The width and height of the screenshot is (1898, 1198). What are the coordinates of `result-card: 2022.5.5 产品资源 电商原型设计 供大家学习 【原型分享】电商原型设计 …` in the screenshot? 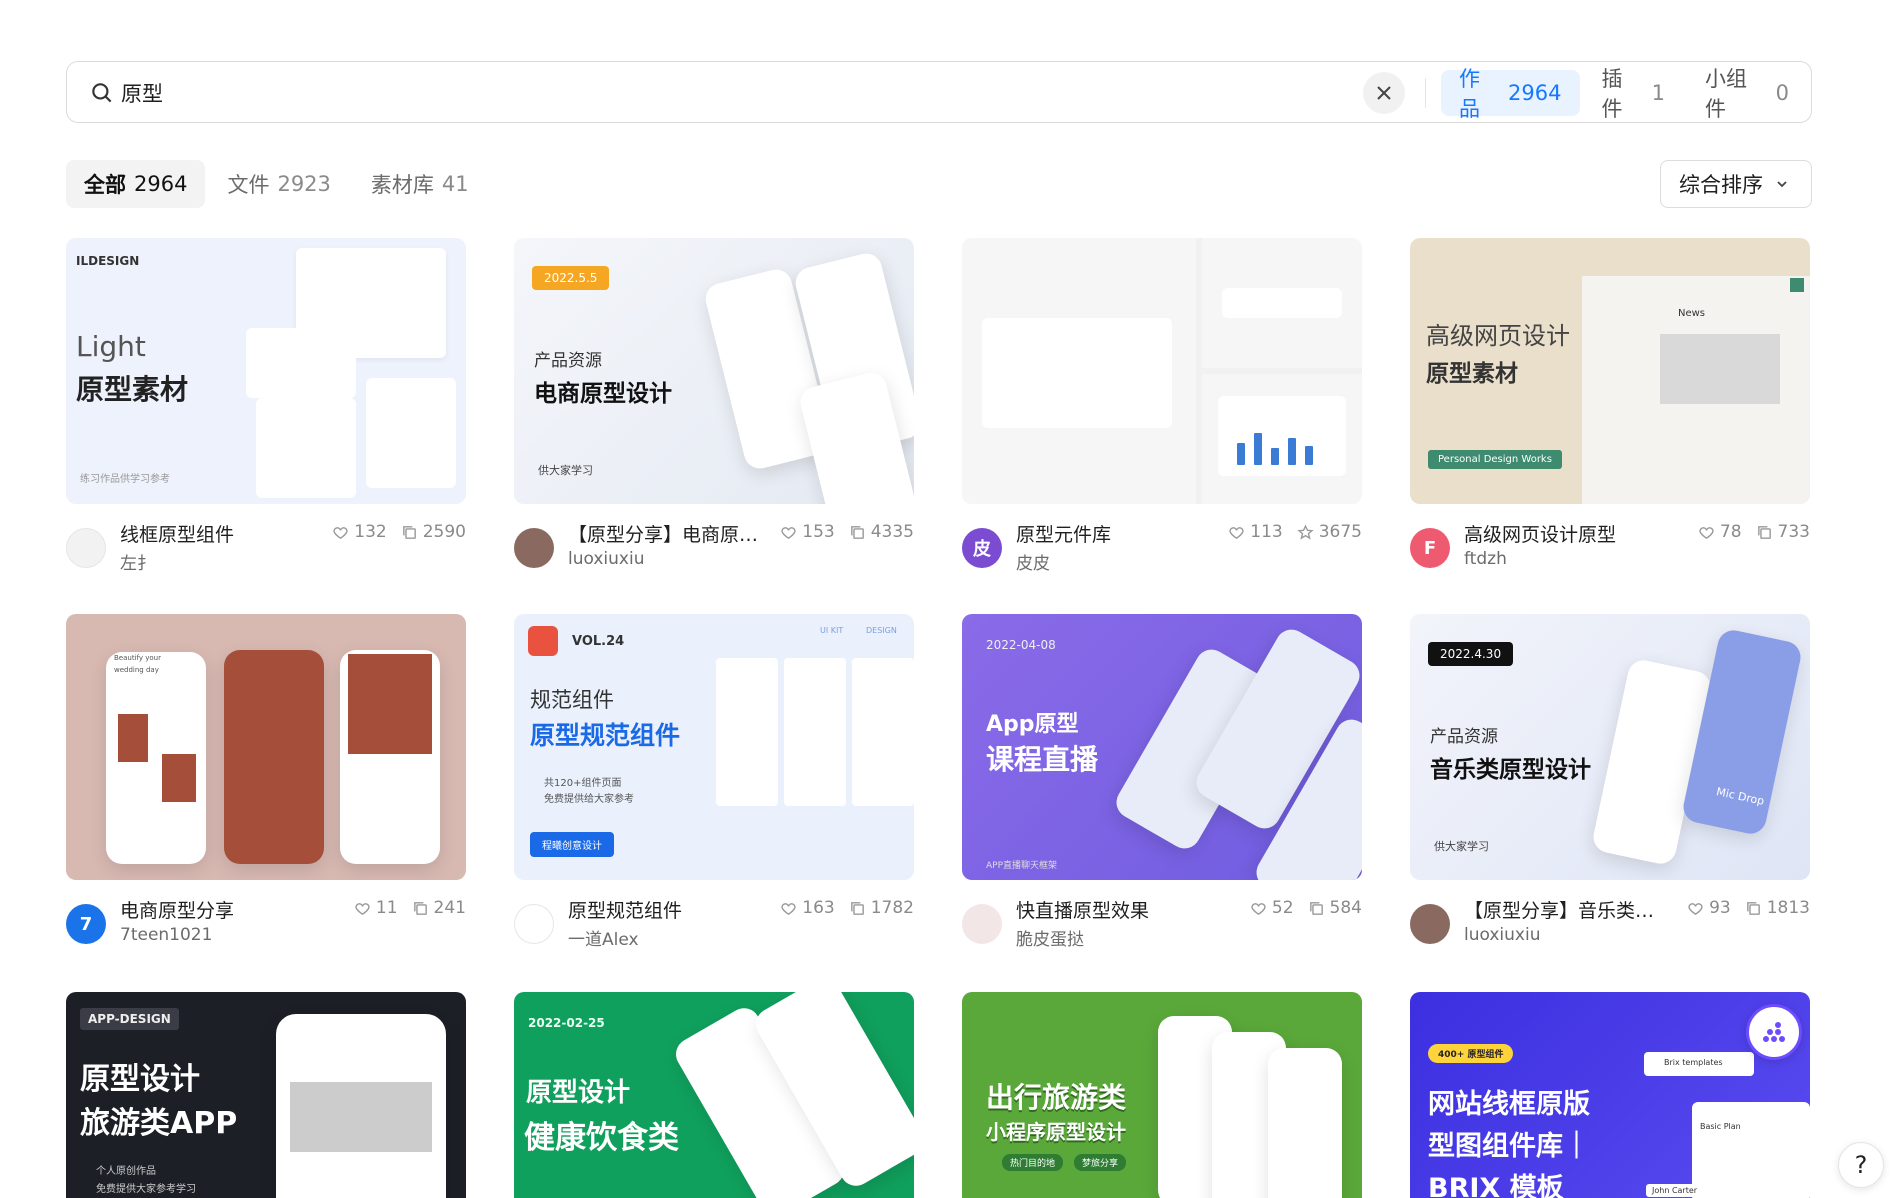 It's located at (714, 406).